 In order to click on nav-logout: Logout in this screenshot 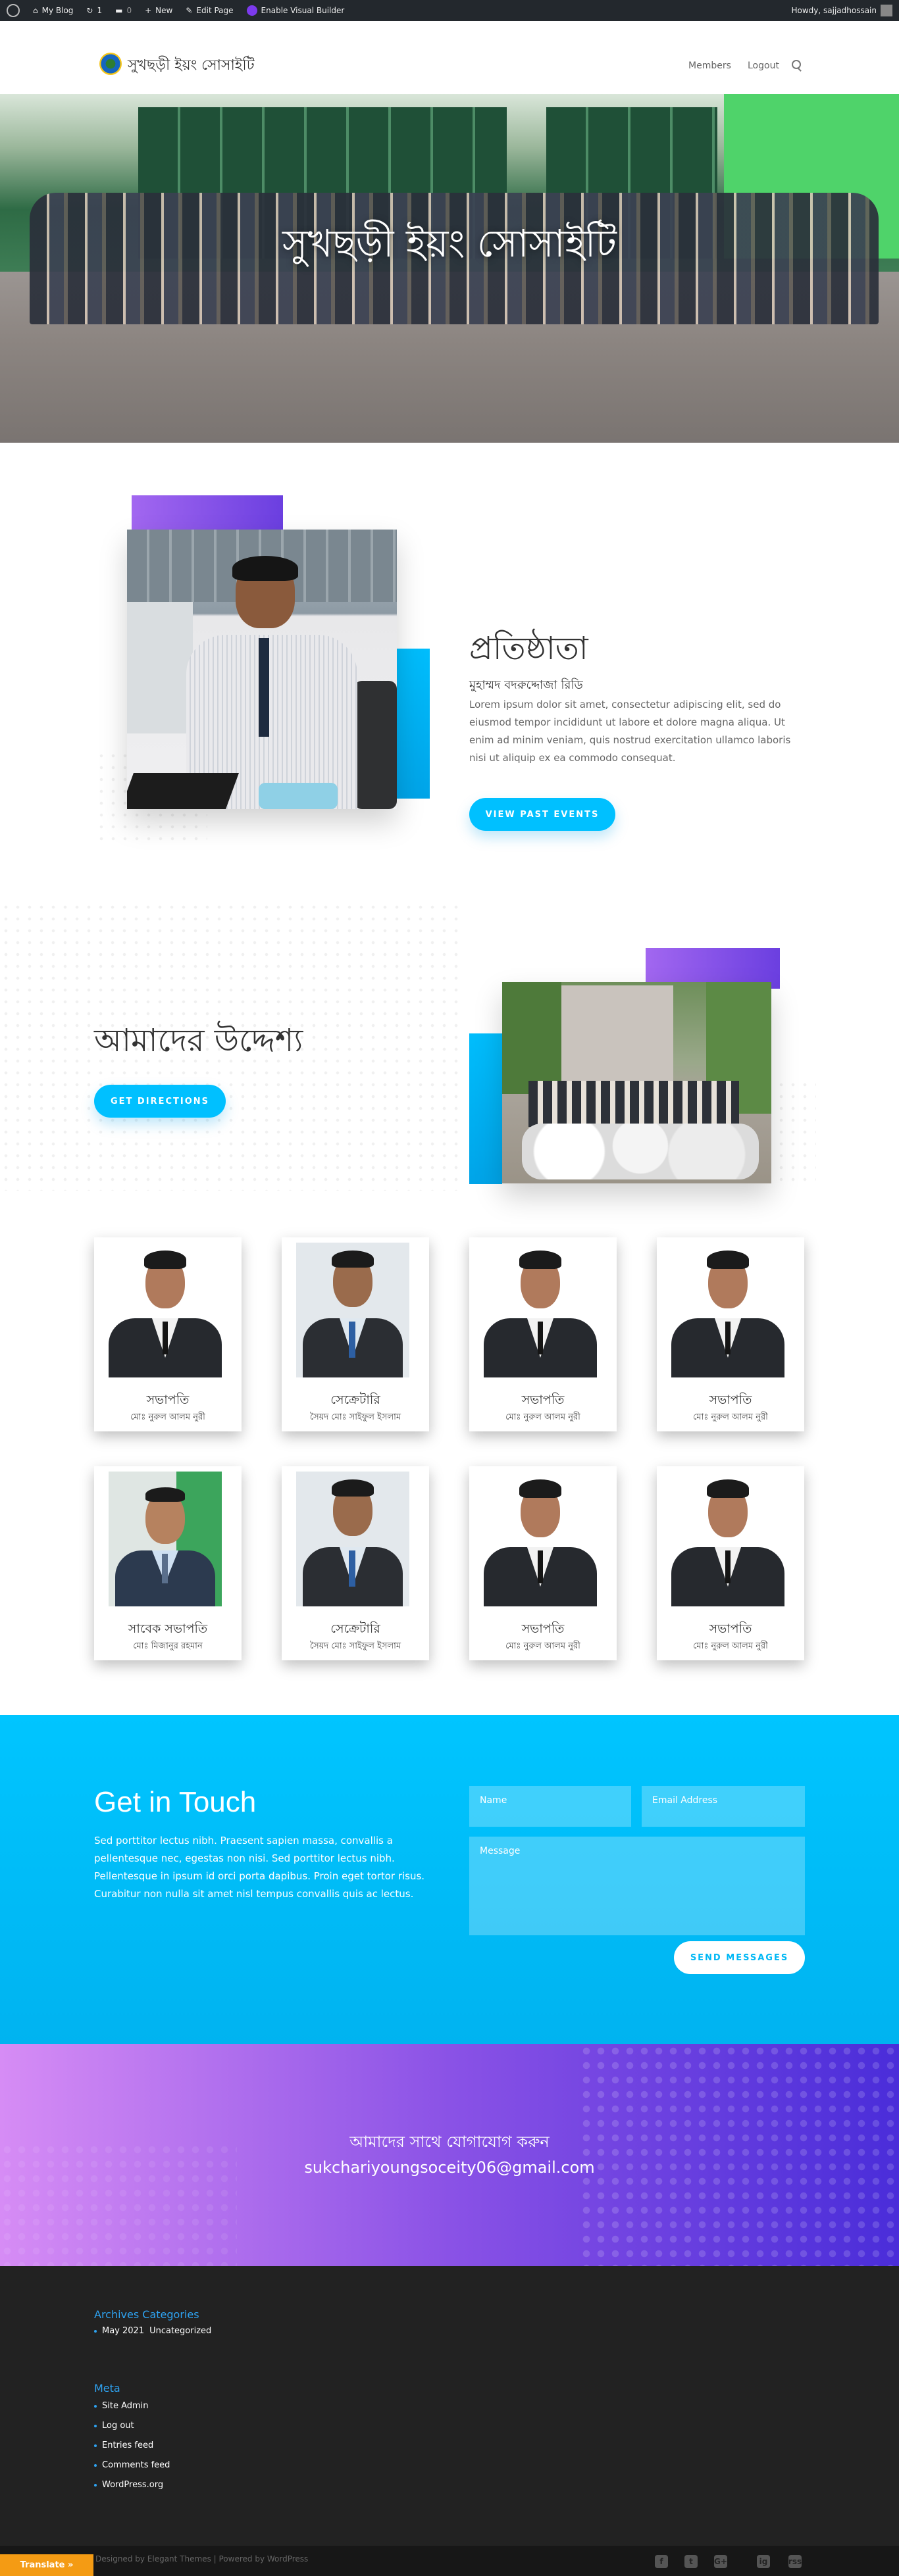, I will do `click(763, 66)`.